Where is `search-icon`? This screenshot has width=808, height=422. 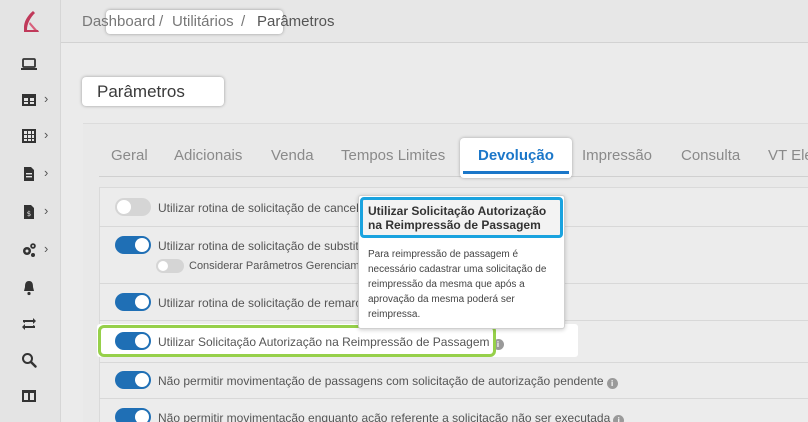
search-icon is located at coordinates (29, 360).